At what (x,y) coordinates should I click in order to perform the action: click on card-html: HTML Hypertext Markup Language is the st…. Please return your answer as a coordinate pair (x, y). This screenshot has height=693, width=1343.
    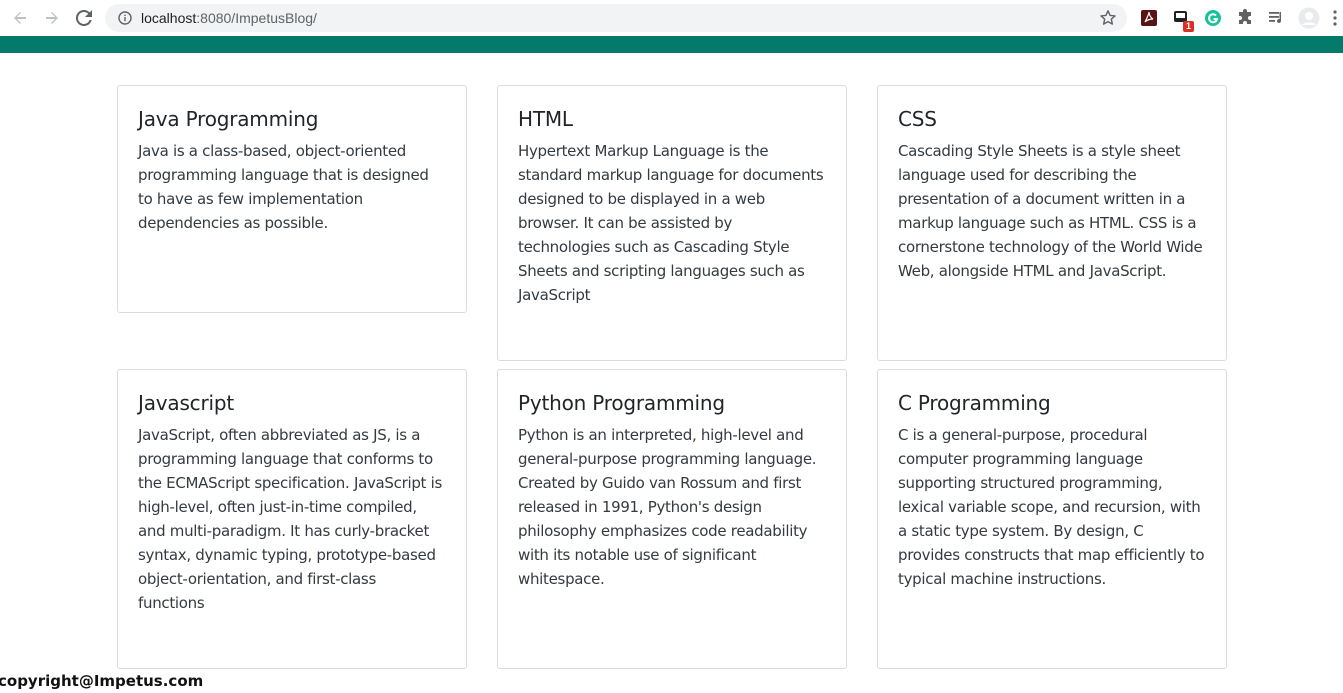
    Looking at the image, I should click on (672, 223).